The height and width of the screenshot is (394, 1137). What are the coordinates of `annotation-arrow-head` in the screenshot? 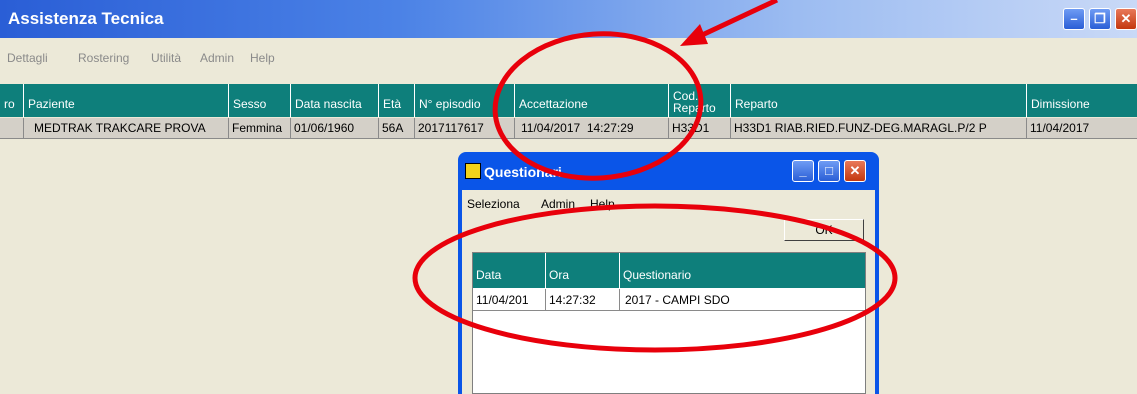 It's located at (694, 35).